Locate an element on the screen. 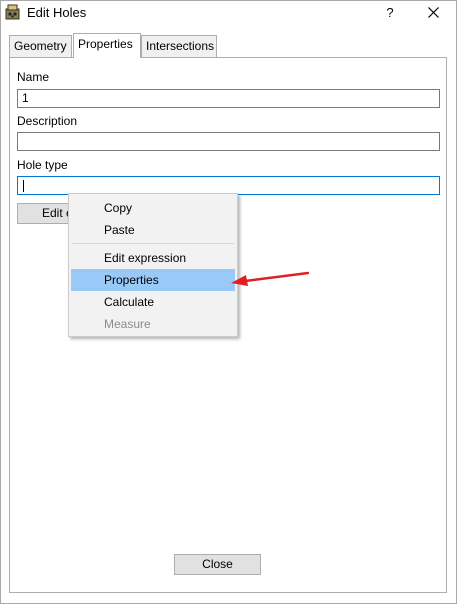  help-button: ? is located at coordinates (390, 13).